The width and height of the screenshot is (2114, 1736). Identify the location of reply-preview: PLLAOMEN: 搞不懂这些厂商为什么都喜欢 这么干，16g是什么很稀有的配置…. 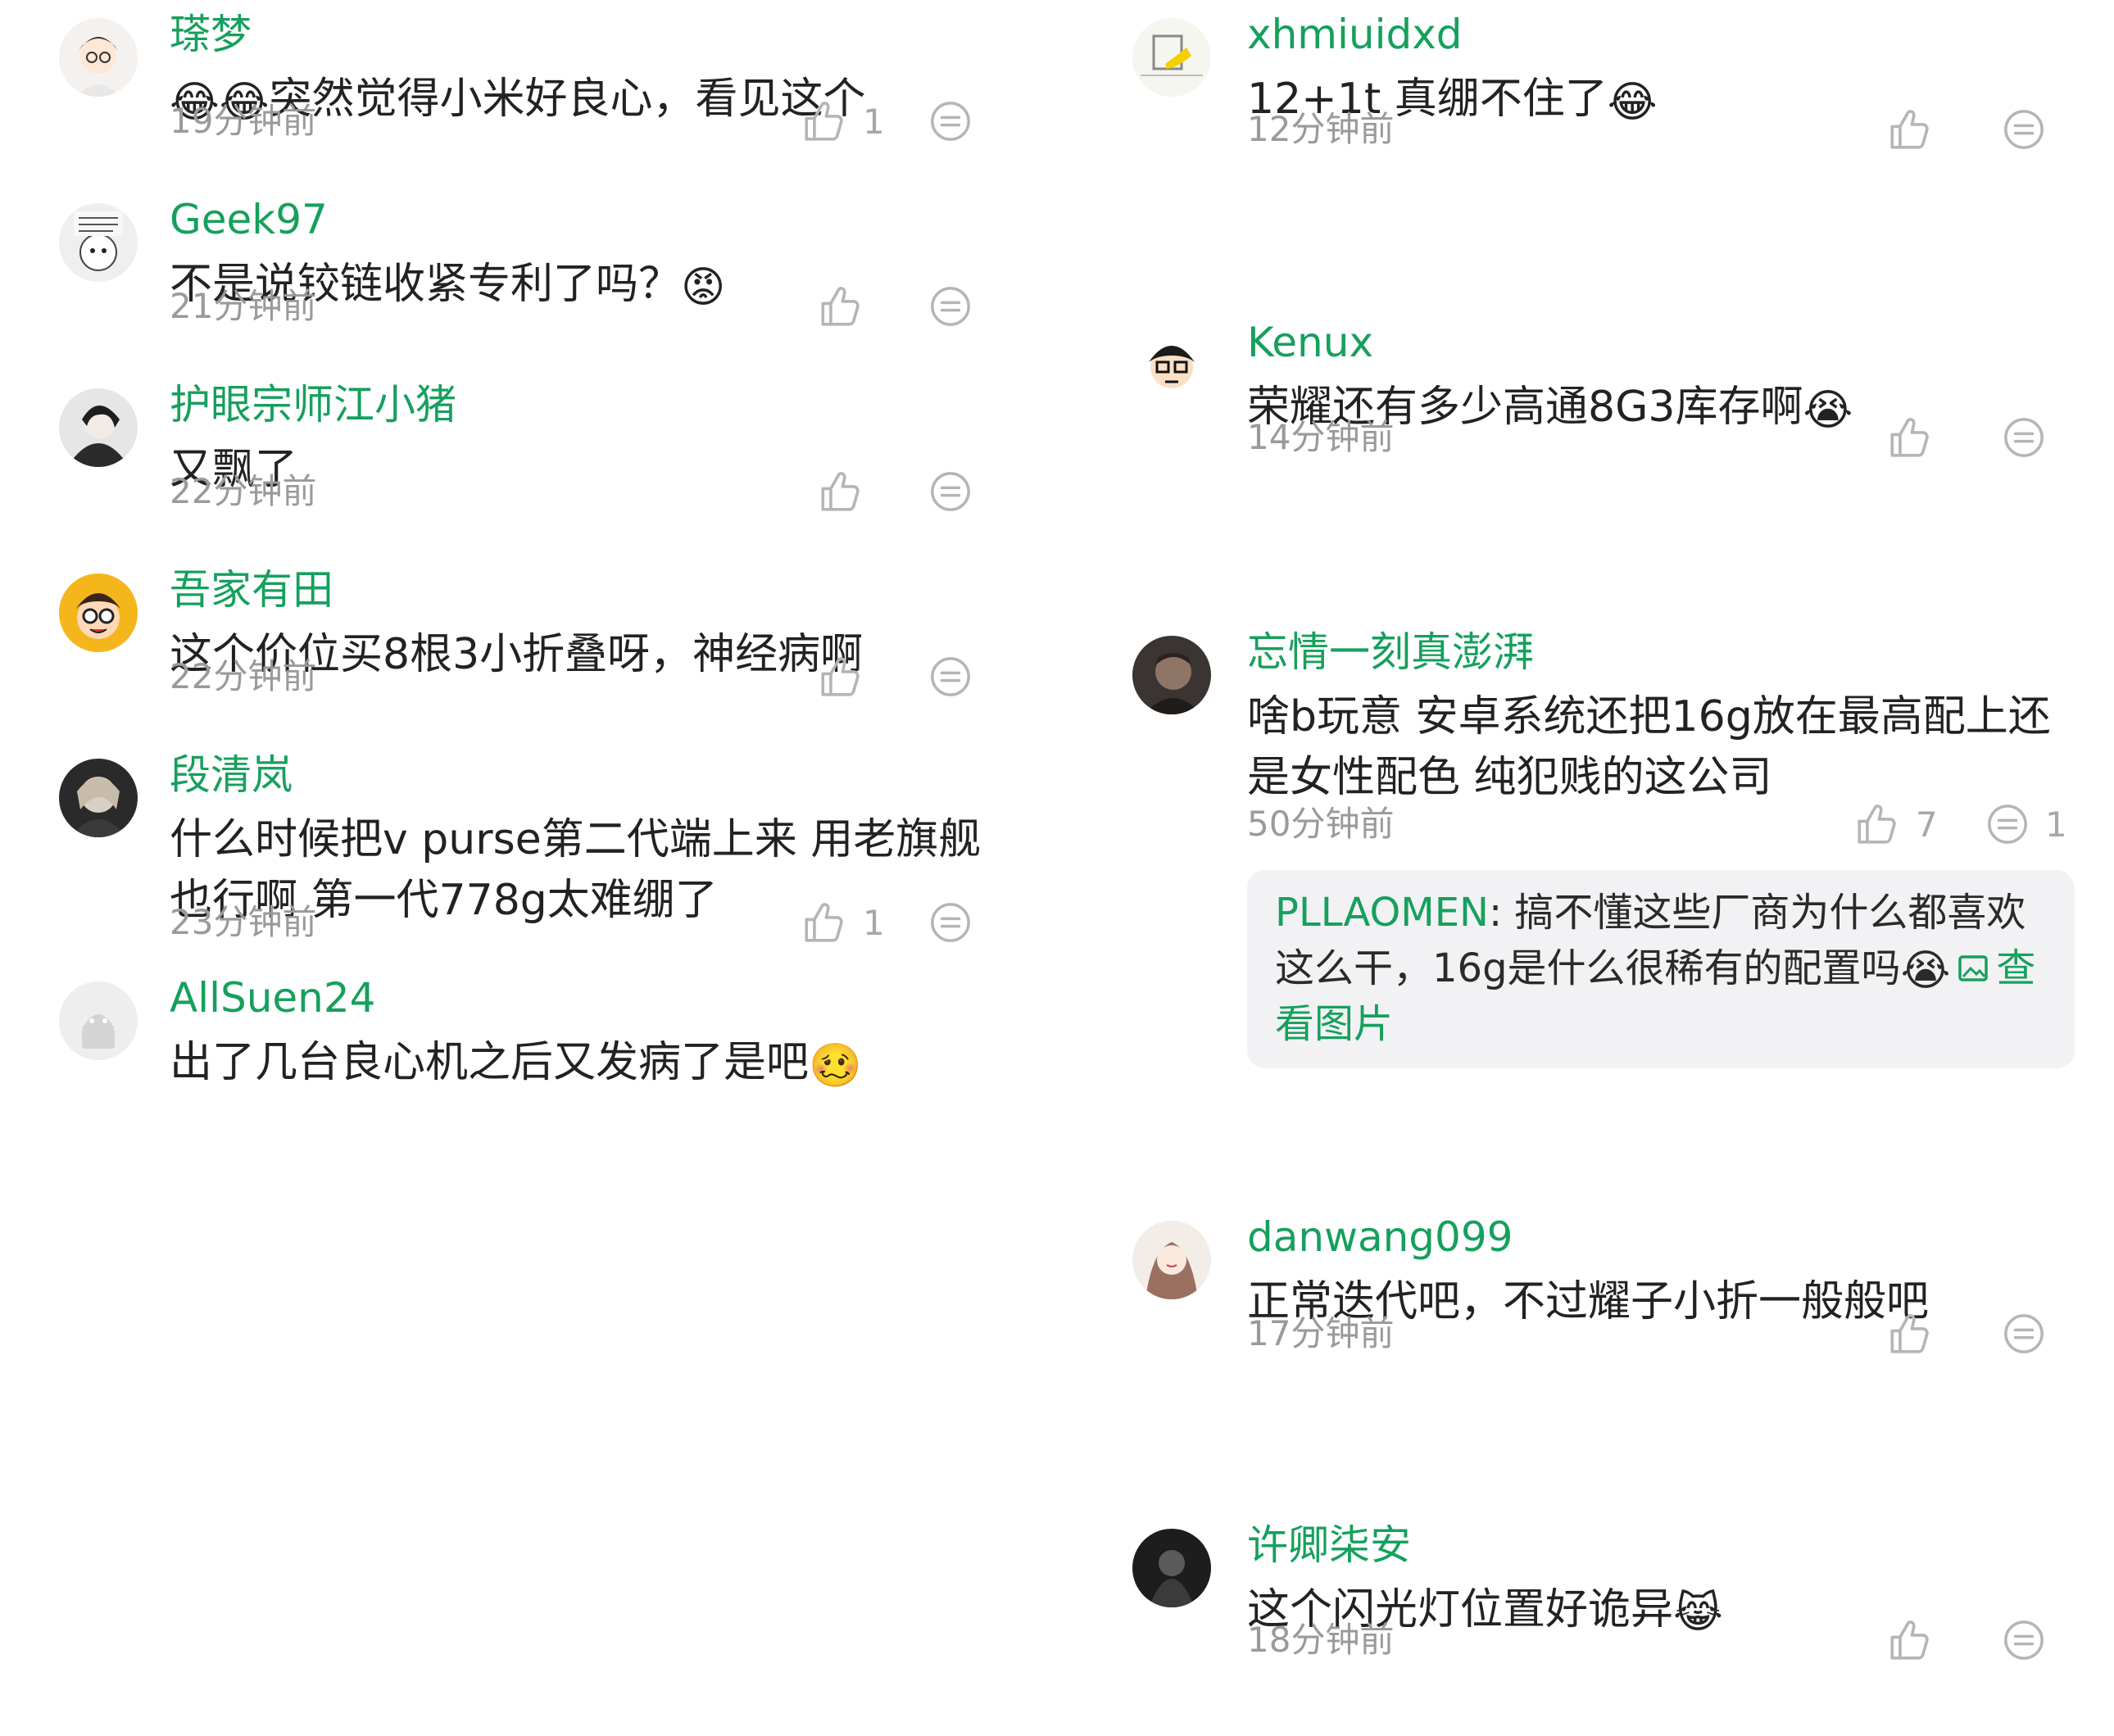
(1661, 969).